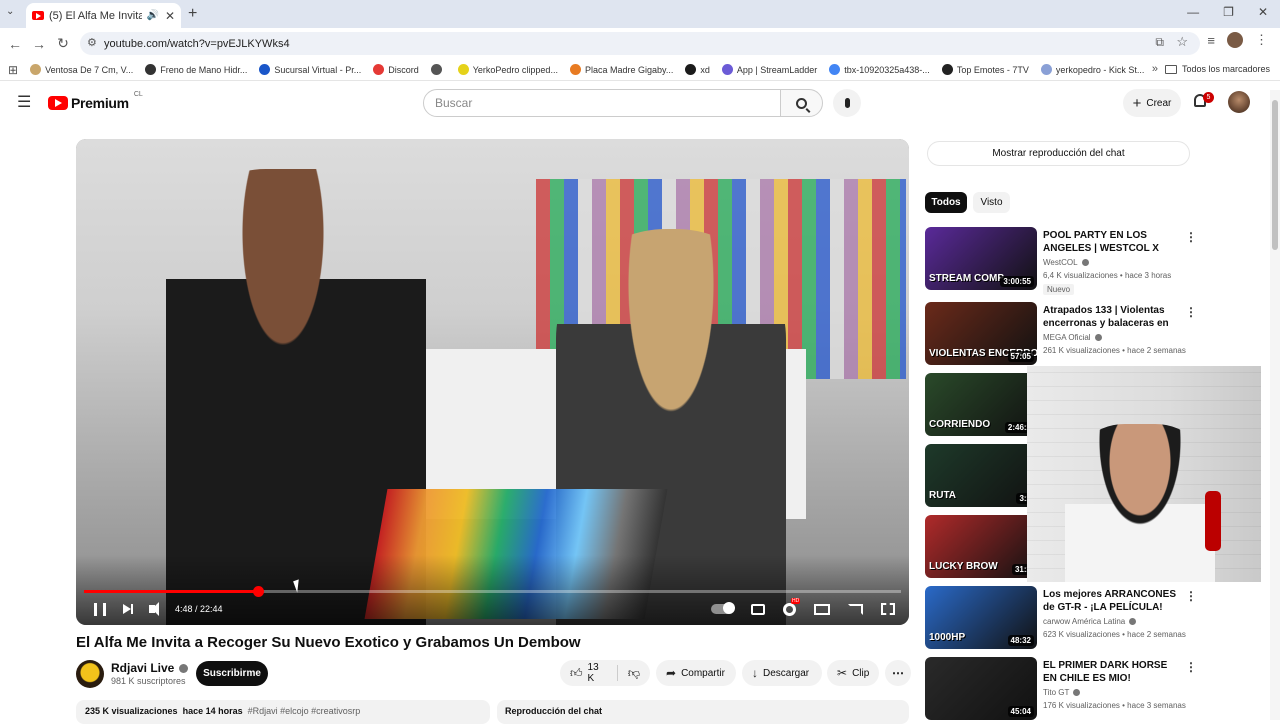  What do you see at coordinates (1107, 275) in the screenshot?
I see `recommended-meta: 6,4 K visualizaciones • hace 3 horas` at bounding box center [1107, 275].